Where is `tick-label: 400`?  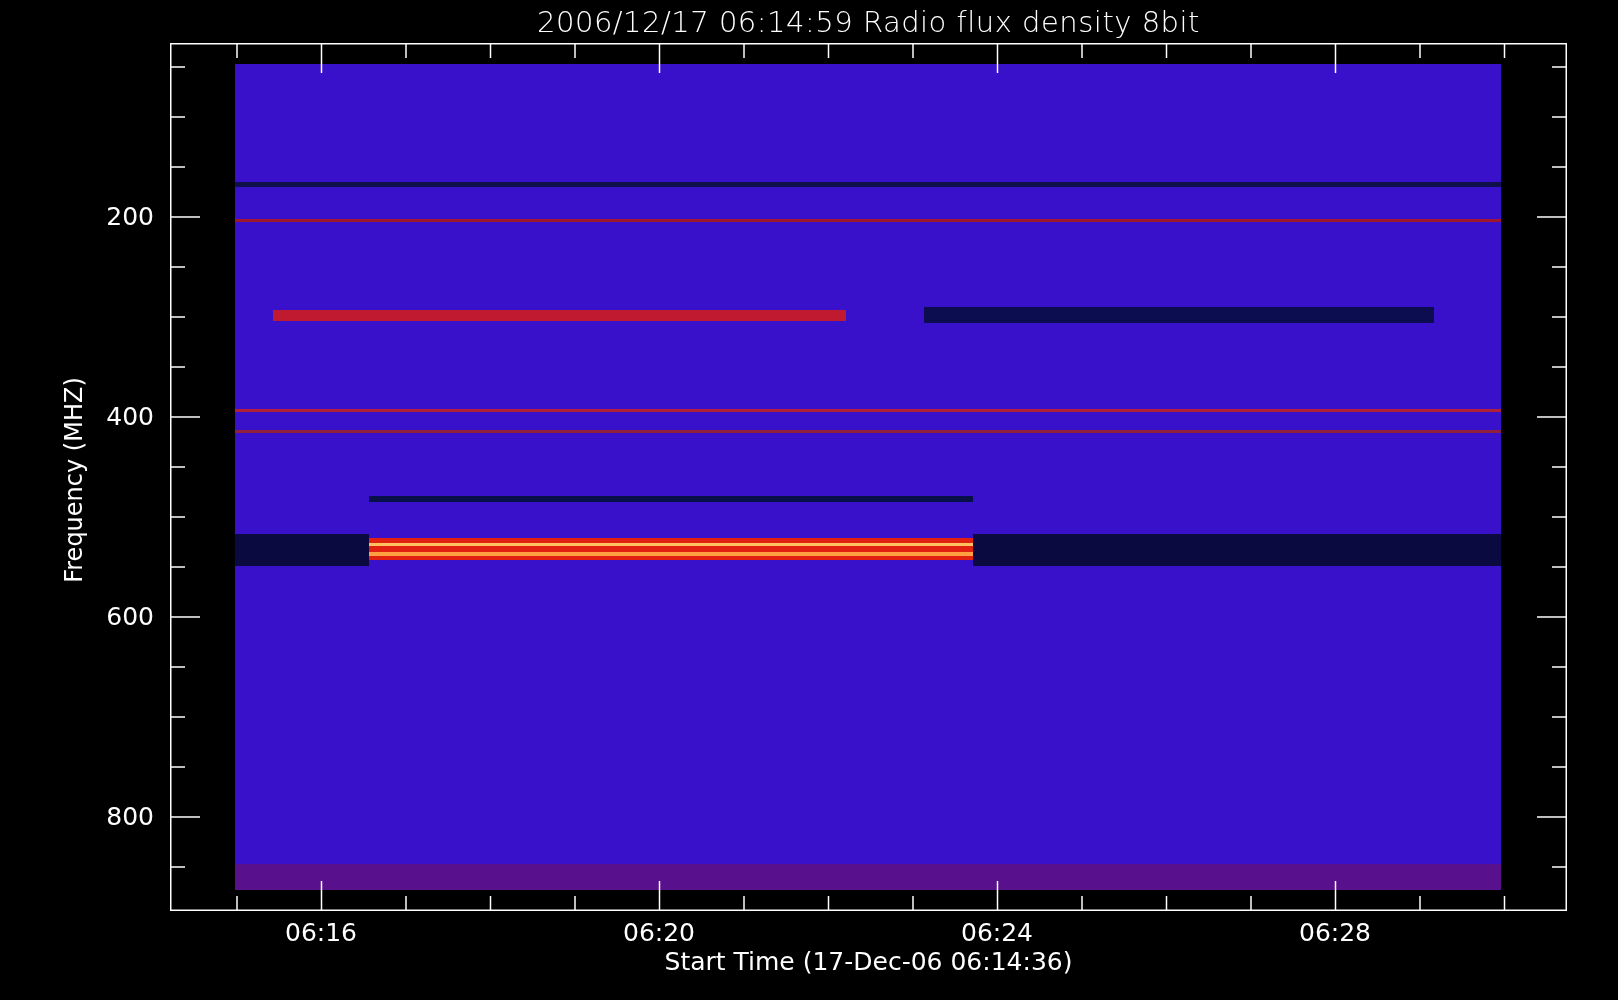 tick-label: 400 is located at coordinates (130, 417).